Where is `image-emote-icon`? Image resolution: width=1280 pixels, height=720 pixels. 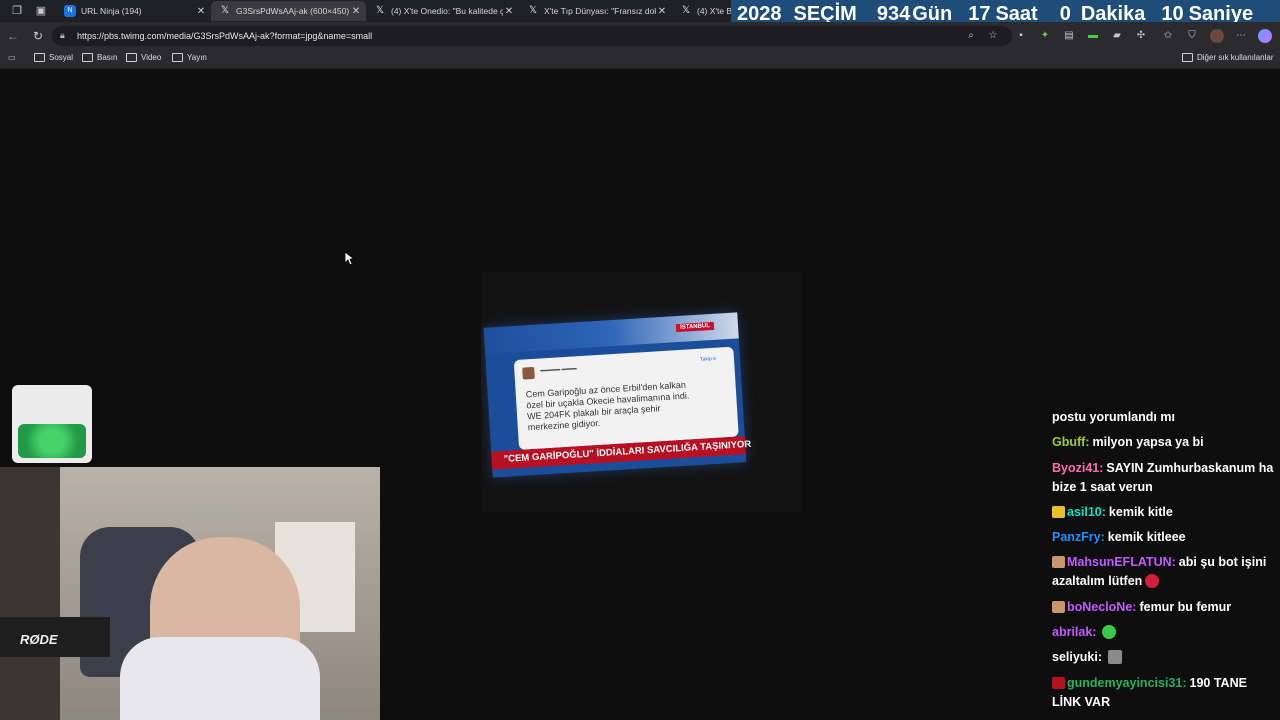 image-emote-icon is located at coordinates (1115, 657).